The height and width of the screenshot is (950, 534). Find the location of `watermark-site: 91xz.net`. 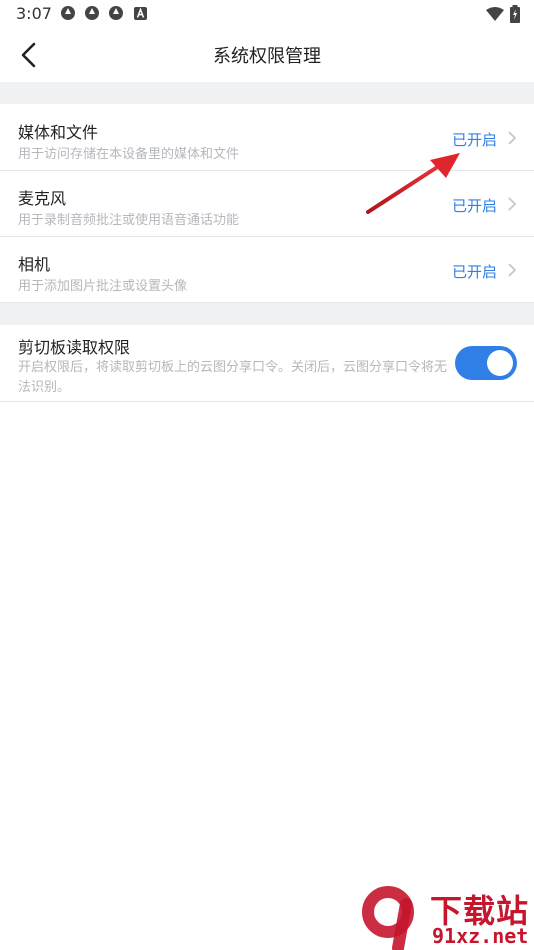

watermark-site: 91xz.net is located at coordinates (480, 936).